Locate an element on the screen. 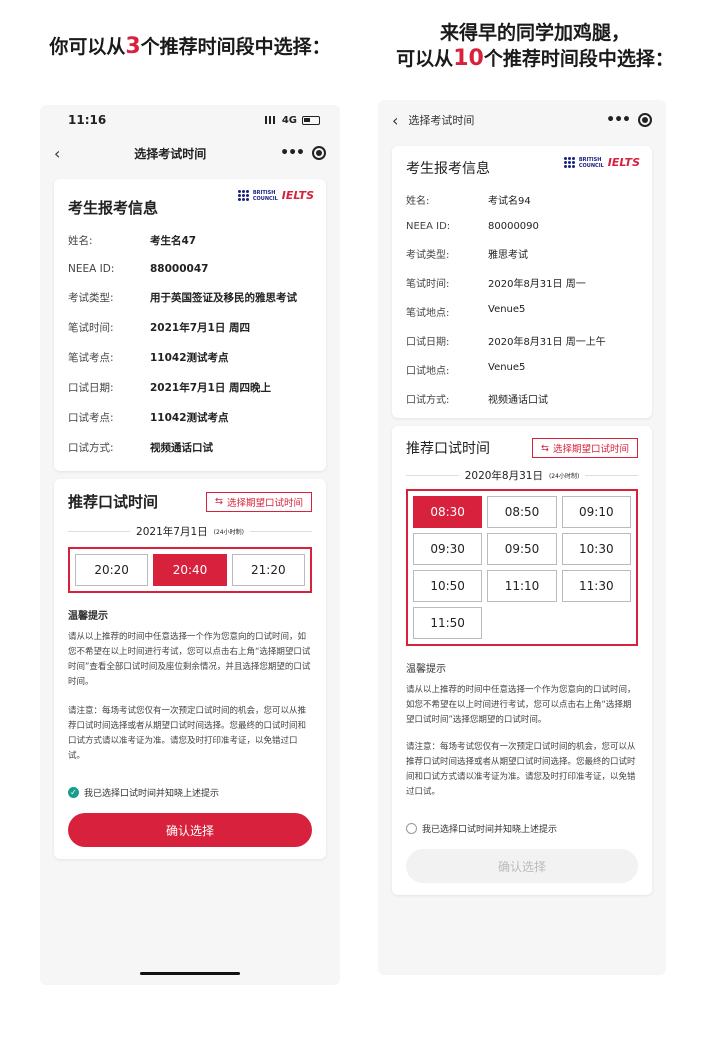 The width and height of the screenshot is (720, 1040). info-key: 口试地点: is located at coordinates (428, 371).